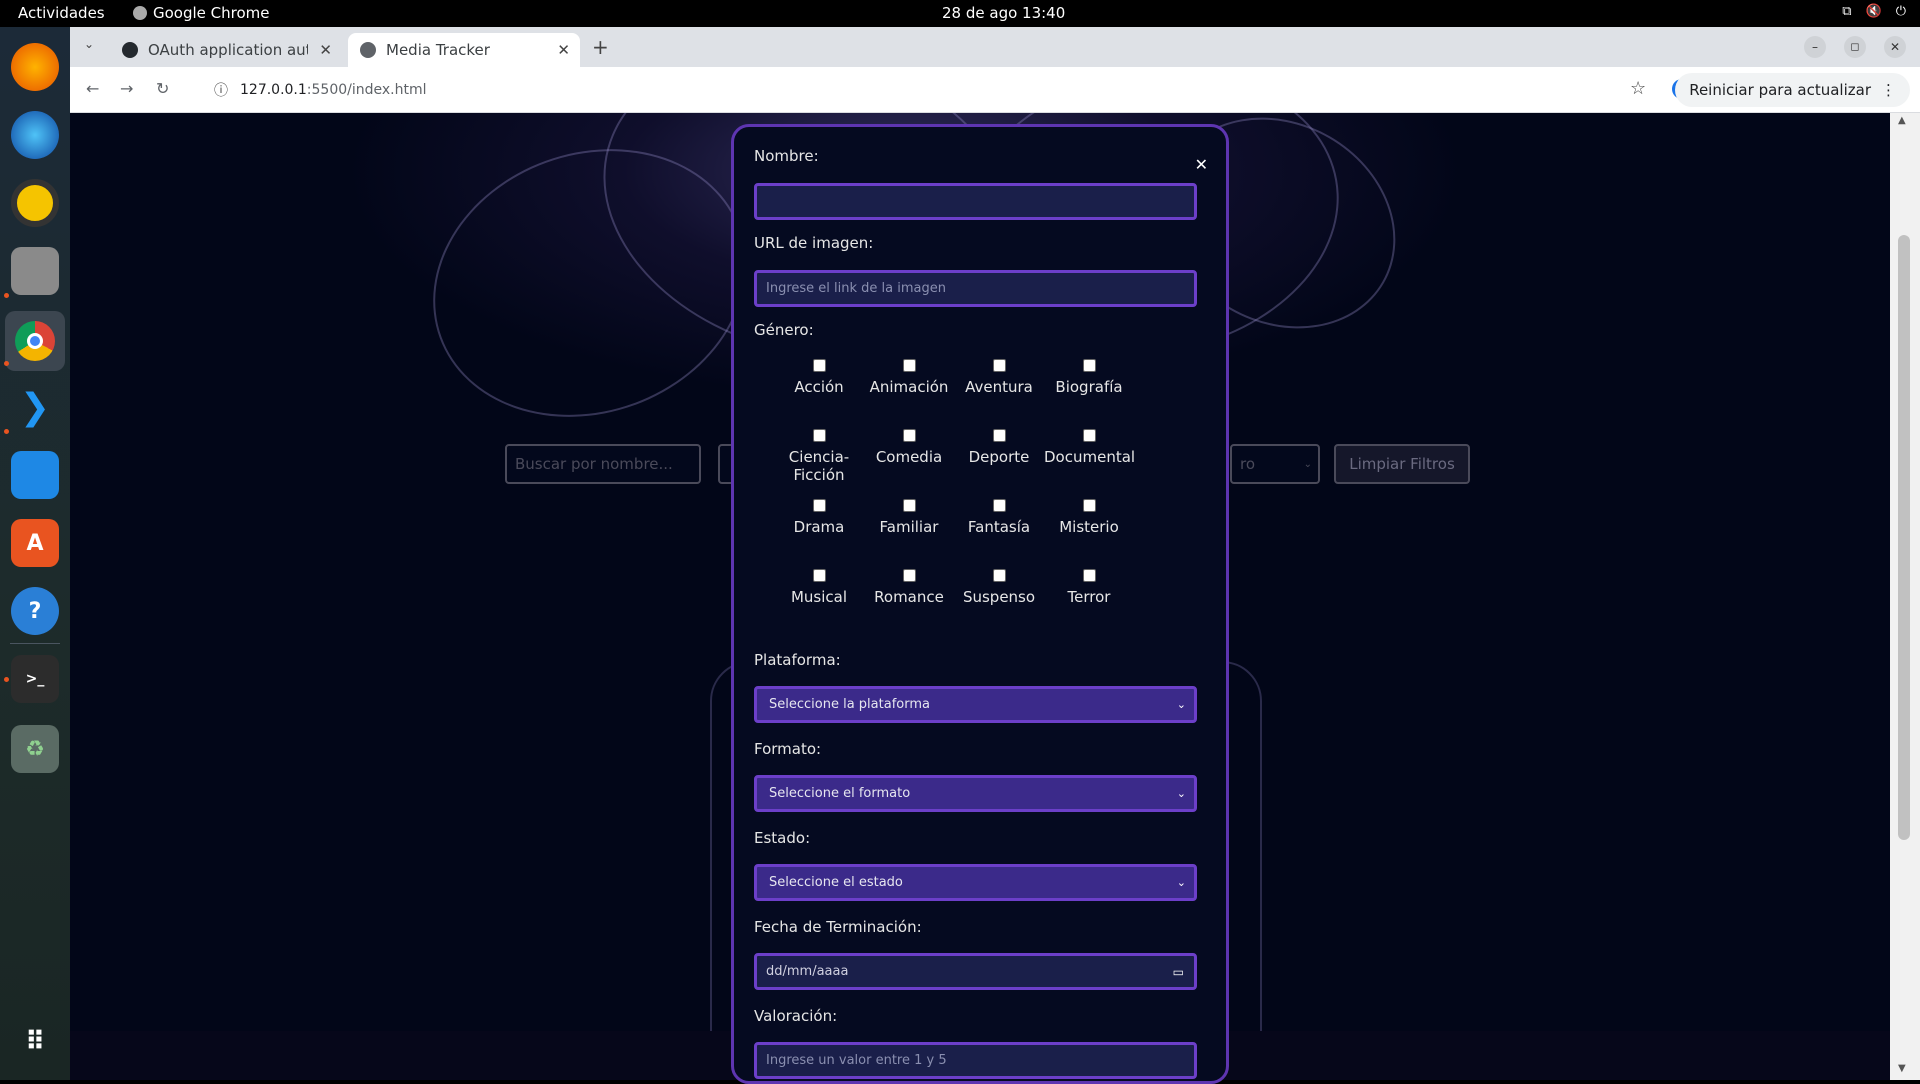 The height and width of the screenshot is (1084, 1920). I want to click on image-url-input: Ingrese el link de la imagen, so click(975, 288).